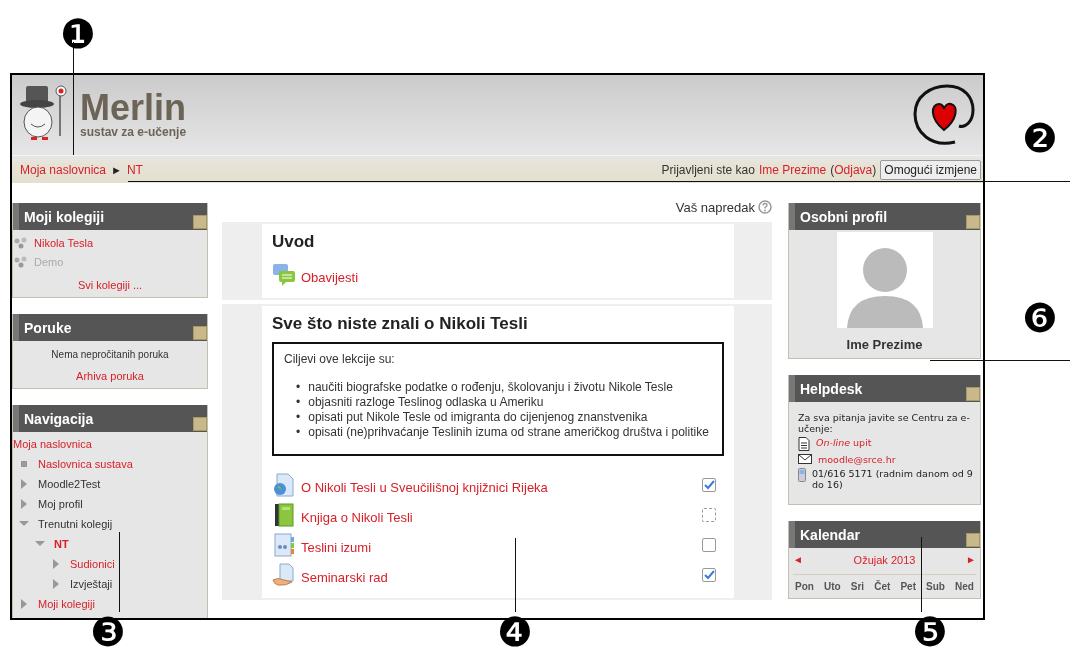  What do you see at coordinates (893, 479) in the screenshot?
I see `helpdesk-phone-text: 01/616 5171 (radnim danom od 9 do 16)` at bounding box center [893, 479].